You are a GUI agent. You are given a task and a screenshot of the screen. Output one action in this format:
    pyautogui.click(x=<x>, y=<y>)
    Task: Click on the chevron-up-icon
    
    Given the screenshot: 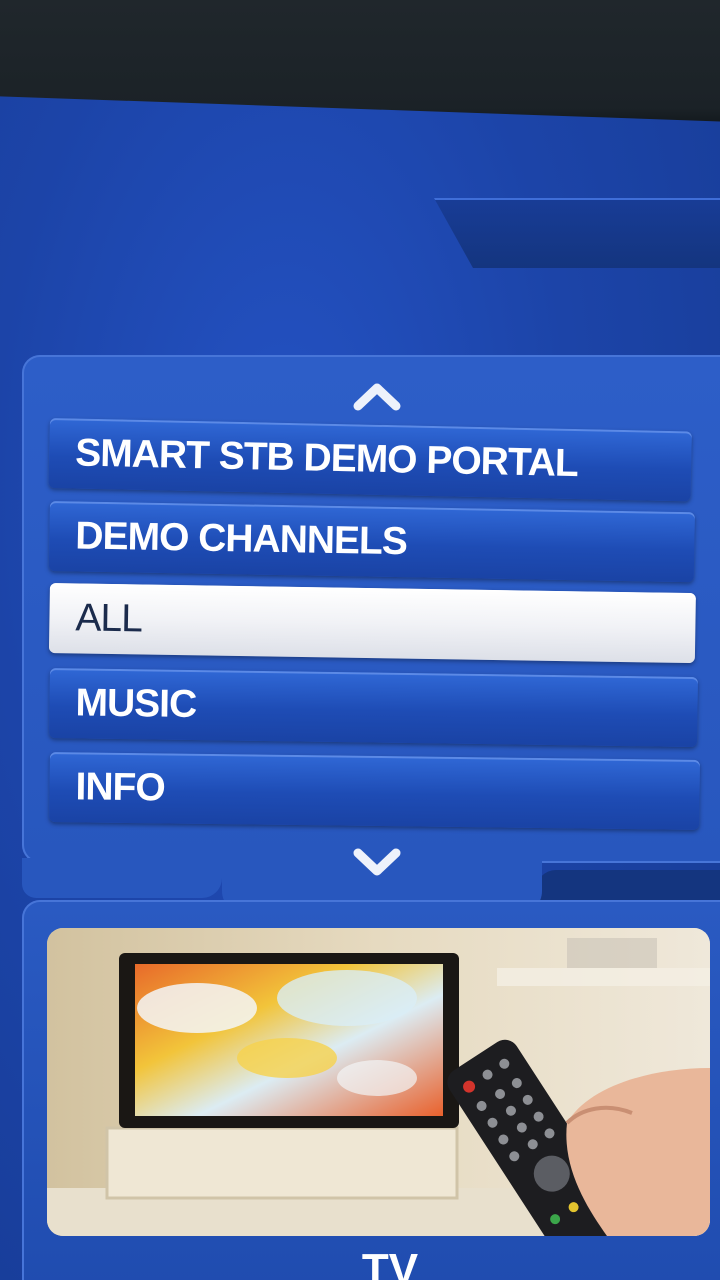 What is the action you would take?
    pyautogui.click(x=377, y=395)
    